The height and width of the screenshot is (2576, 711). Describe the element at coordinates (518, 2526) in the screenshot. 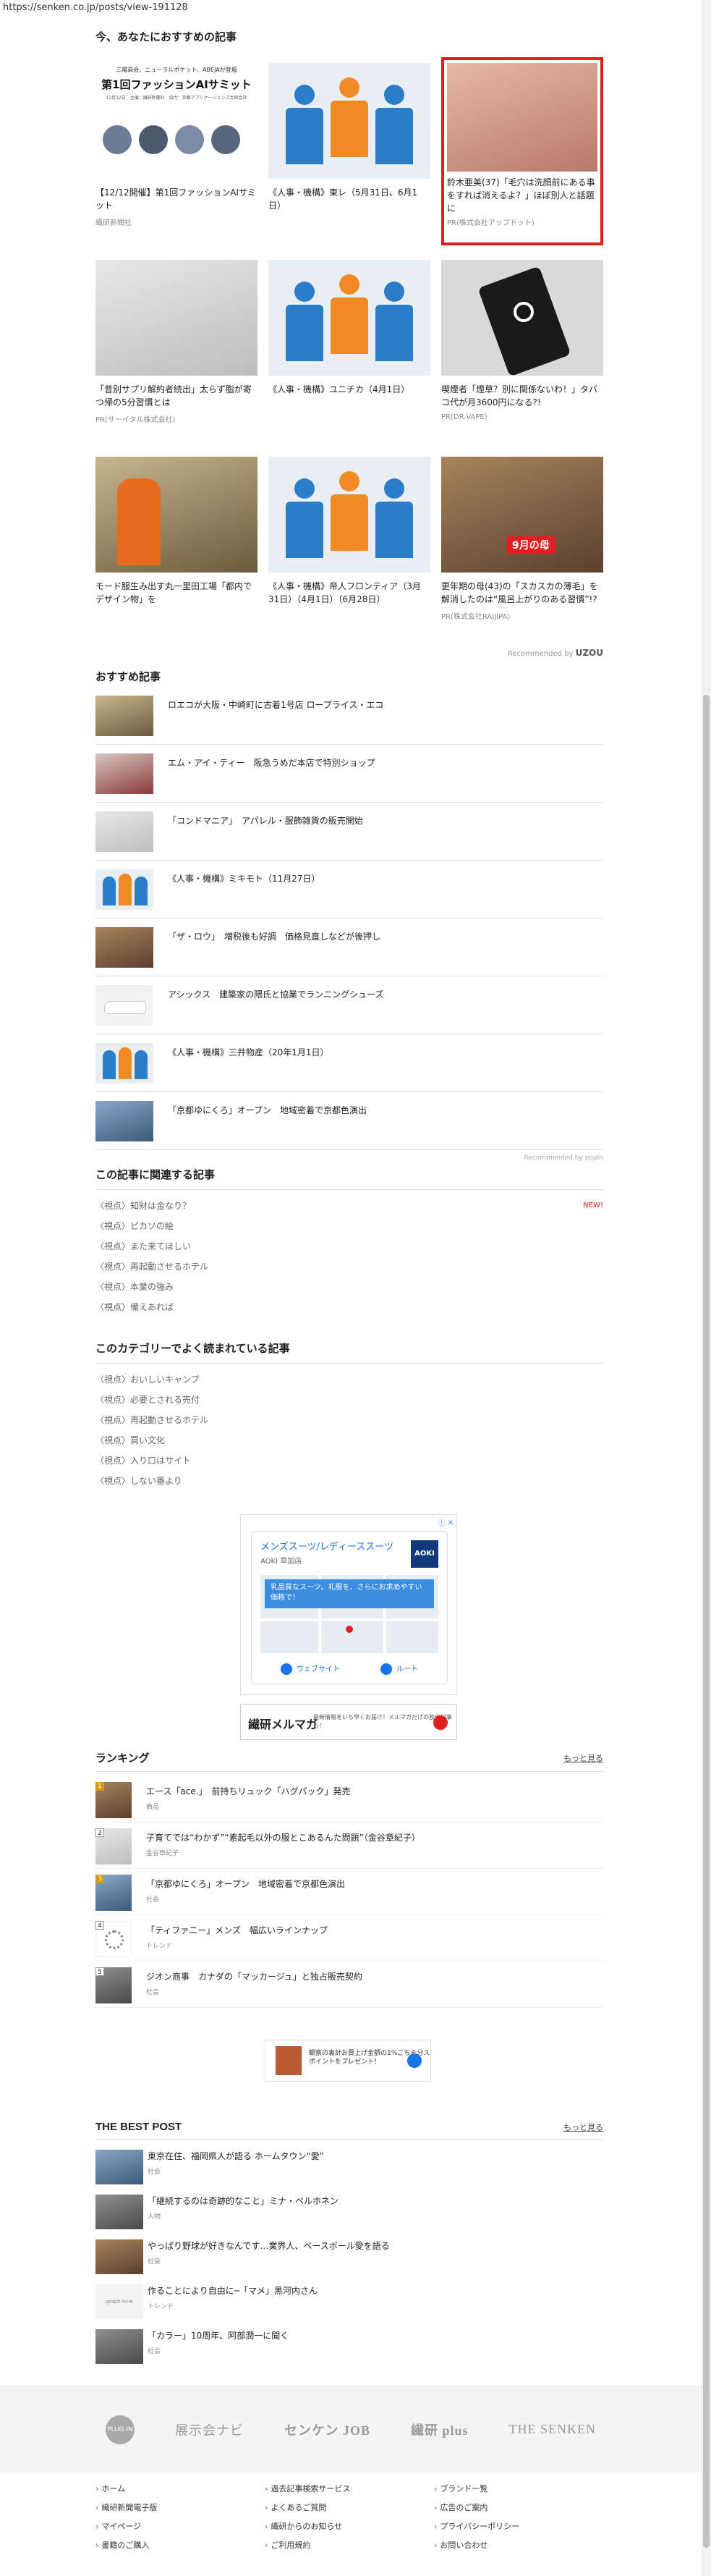

I see `footer-link: プライバシーポリシー` at that location.